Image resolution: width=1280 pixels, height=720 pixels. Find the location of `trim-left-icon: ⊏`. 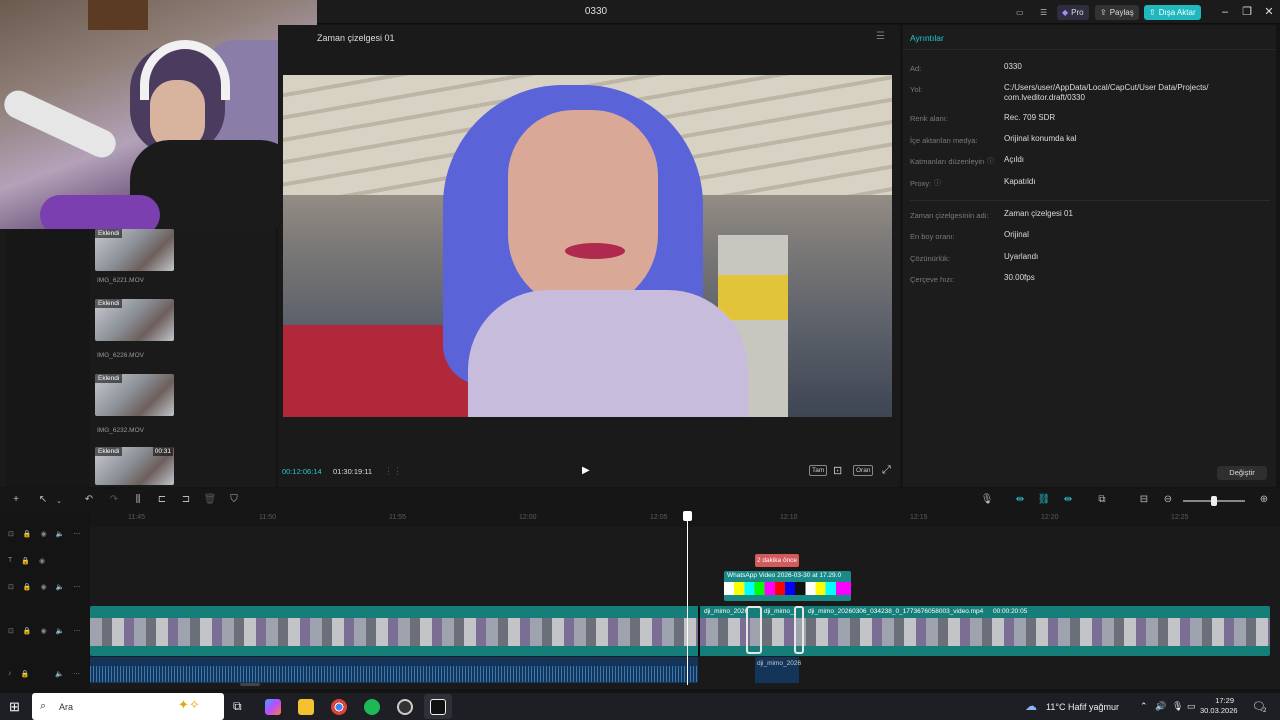

trim-left-icon: ⊏ is located at coordinates (162, 499).